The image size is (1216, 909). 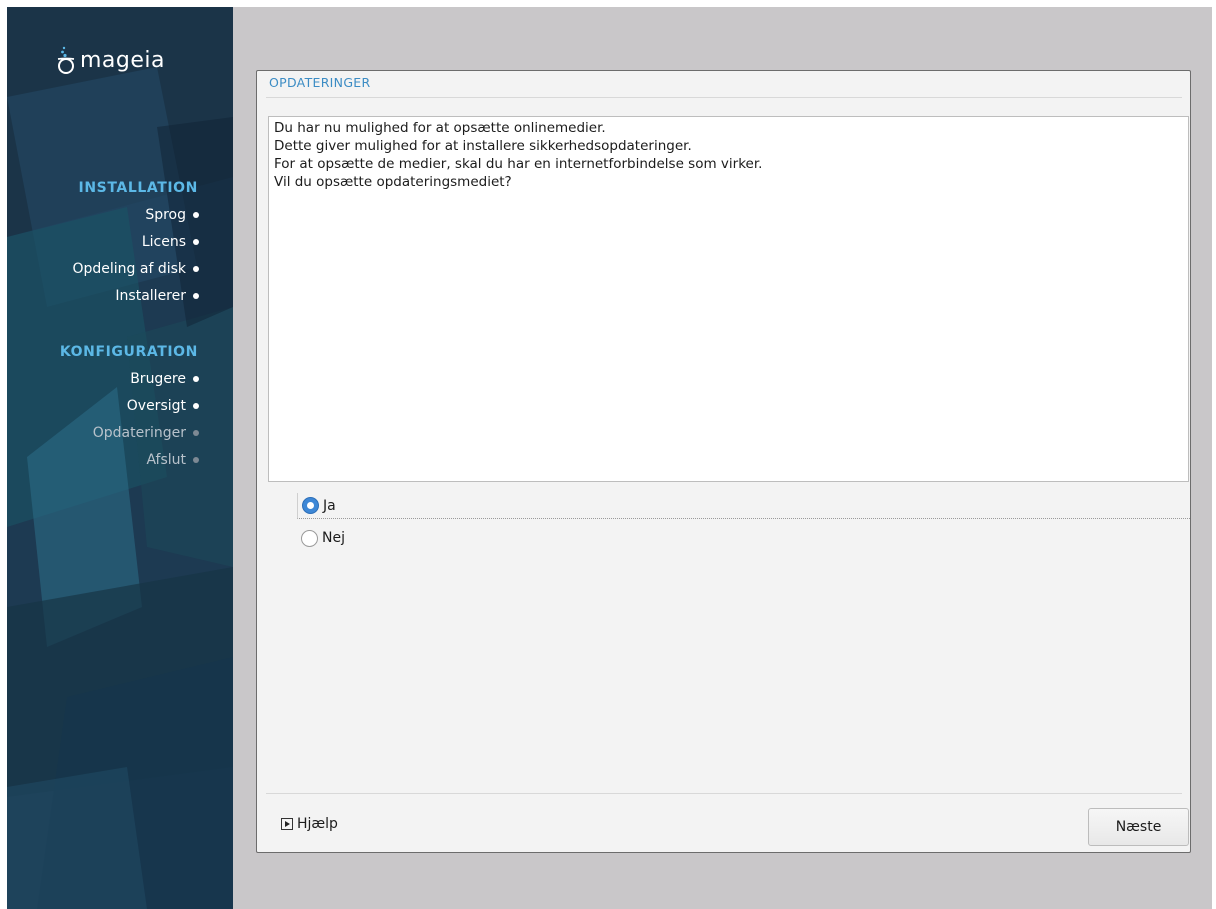 What do you see at coordinates (310, 505) in the screenshot?
I see `radio-selected-icon` at bounding box center [310, 505].